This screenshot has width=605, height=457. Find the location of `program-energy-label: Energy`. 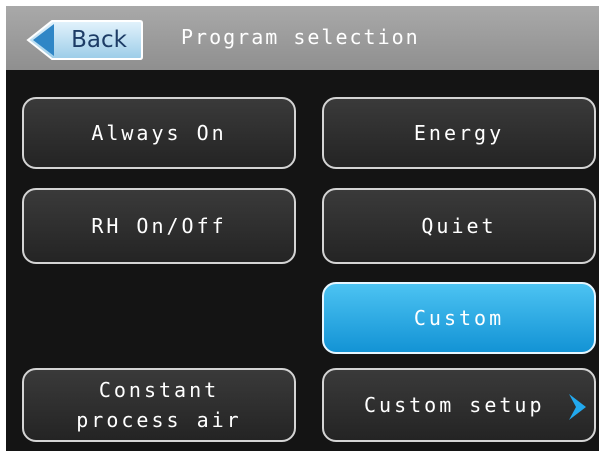

program-energy-label: Energy is located at coordinates (459, 133).